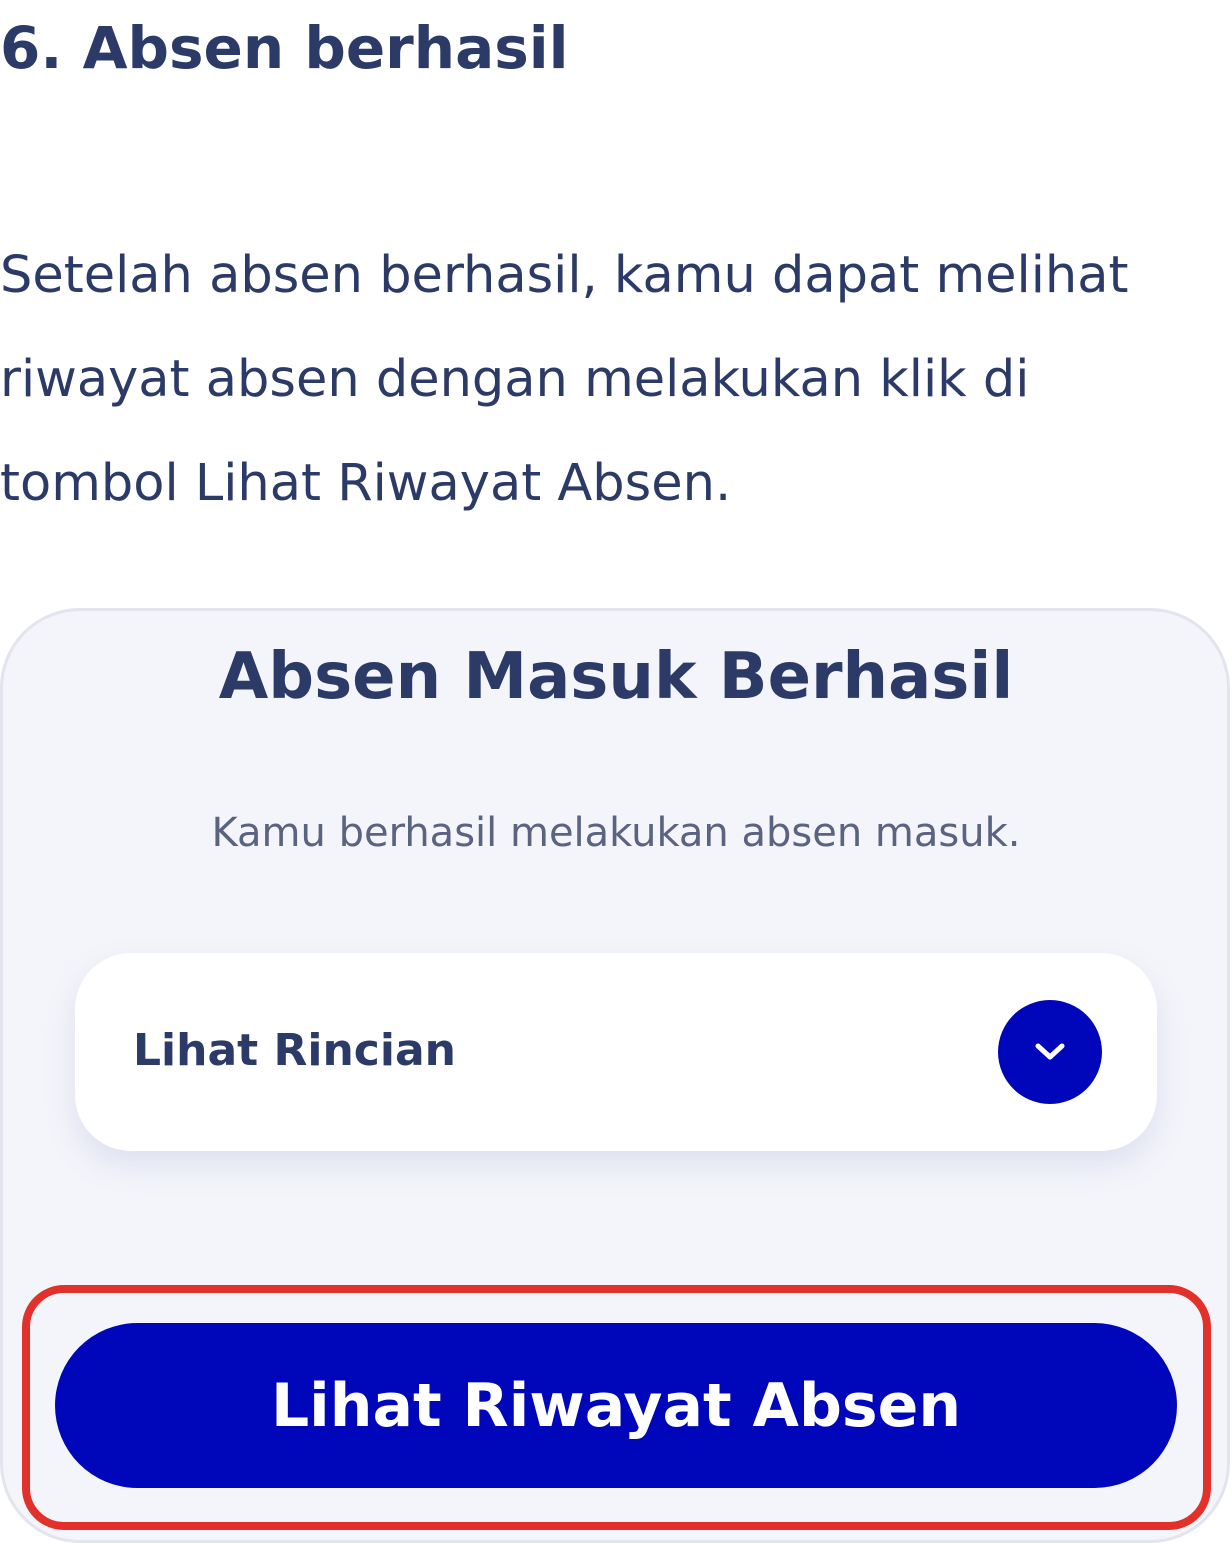  Describe the element at coordinates (616, 1405) in the screenshot. I see `view-history-button: Lihat Riwayat Absen` at that location.